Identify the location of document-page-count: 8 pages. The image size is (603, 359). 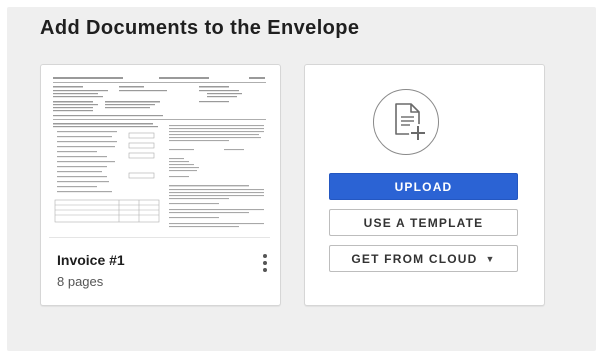
(80, 281).